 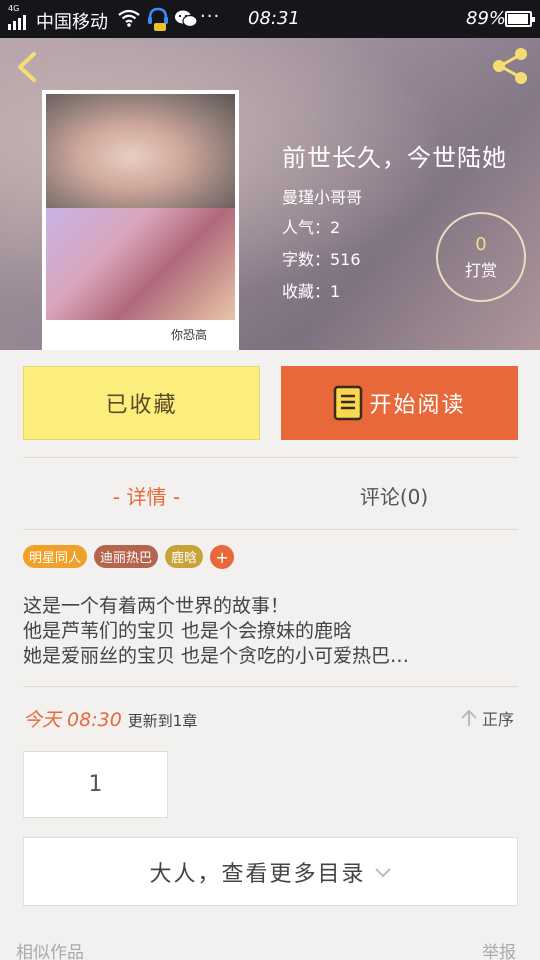 I want to click on notification-icon, so click(x=158, y=21).